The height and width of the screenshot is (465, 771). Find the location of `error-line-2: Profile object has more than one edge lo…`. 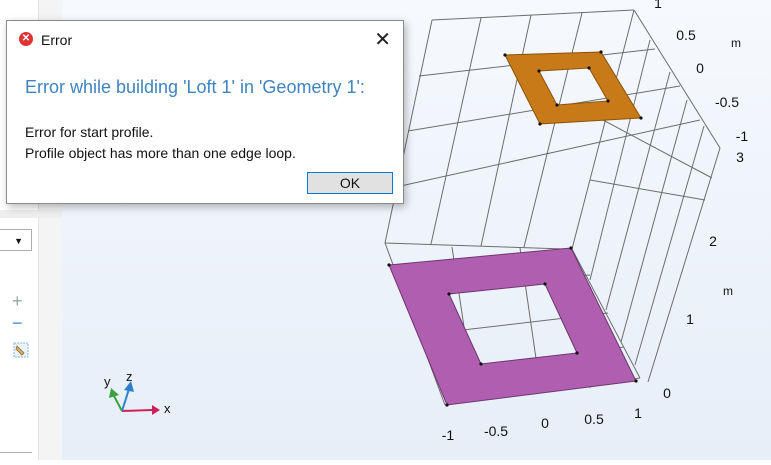

error-line-2: Profile object has more than one edge lo… is located at coordinates (160, 153).